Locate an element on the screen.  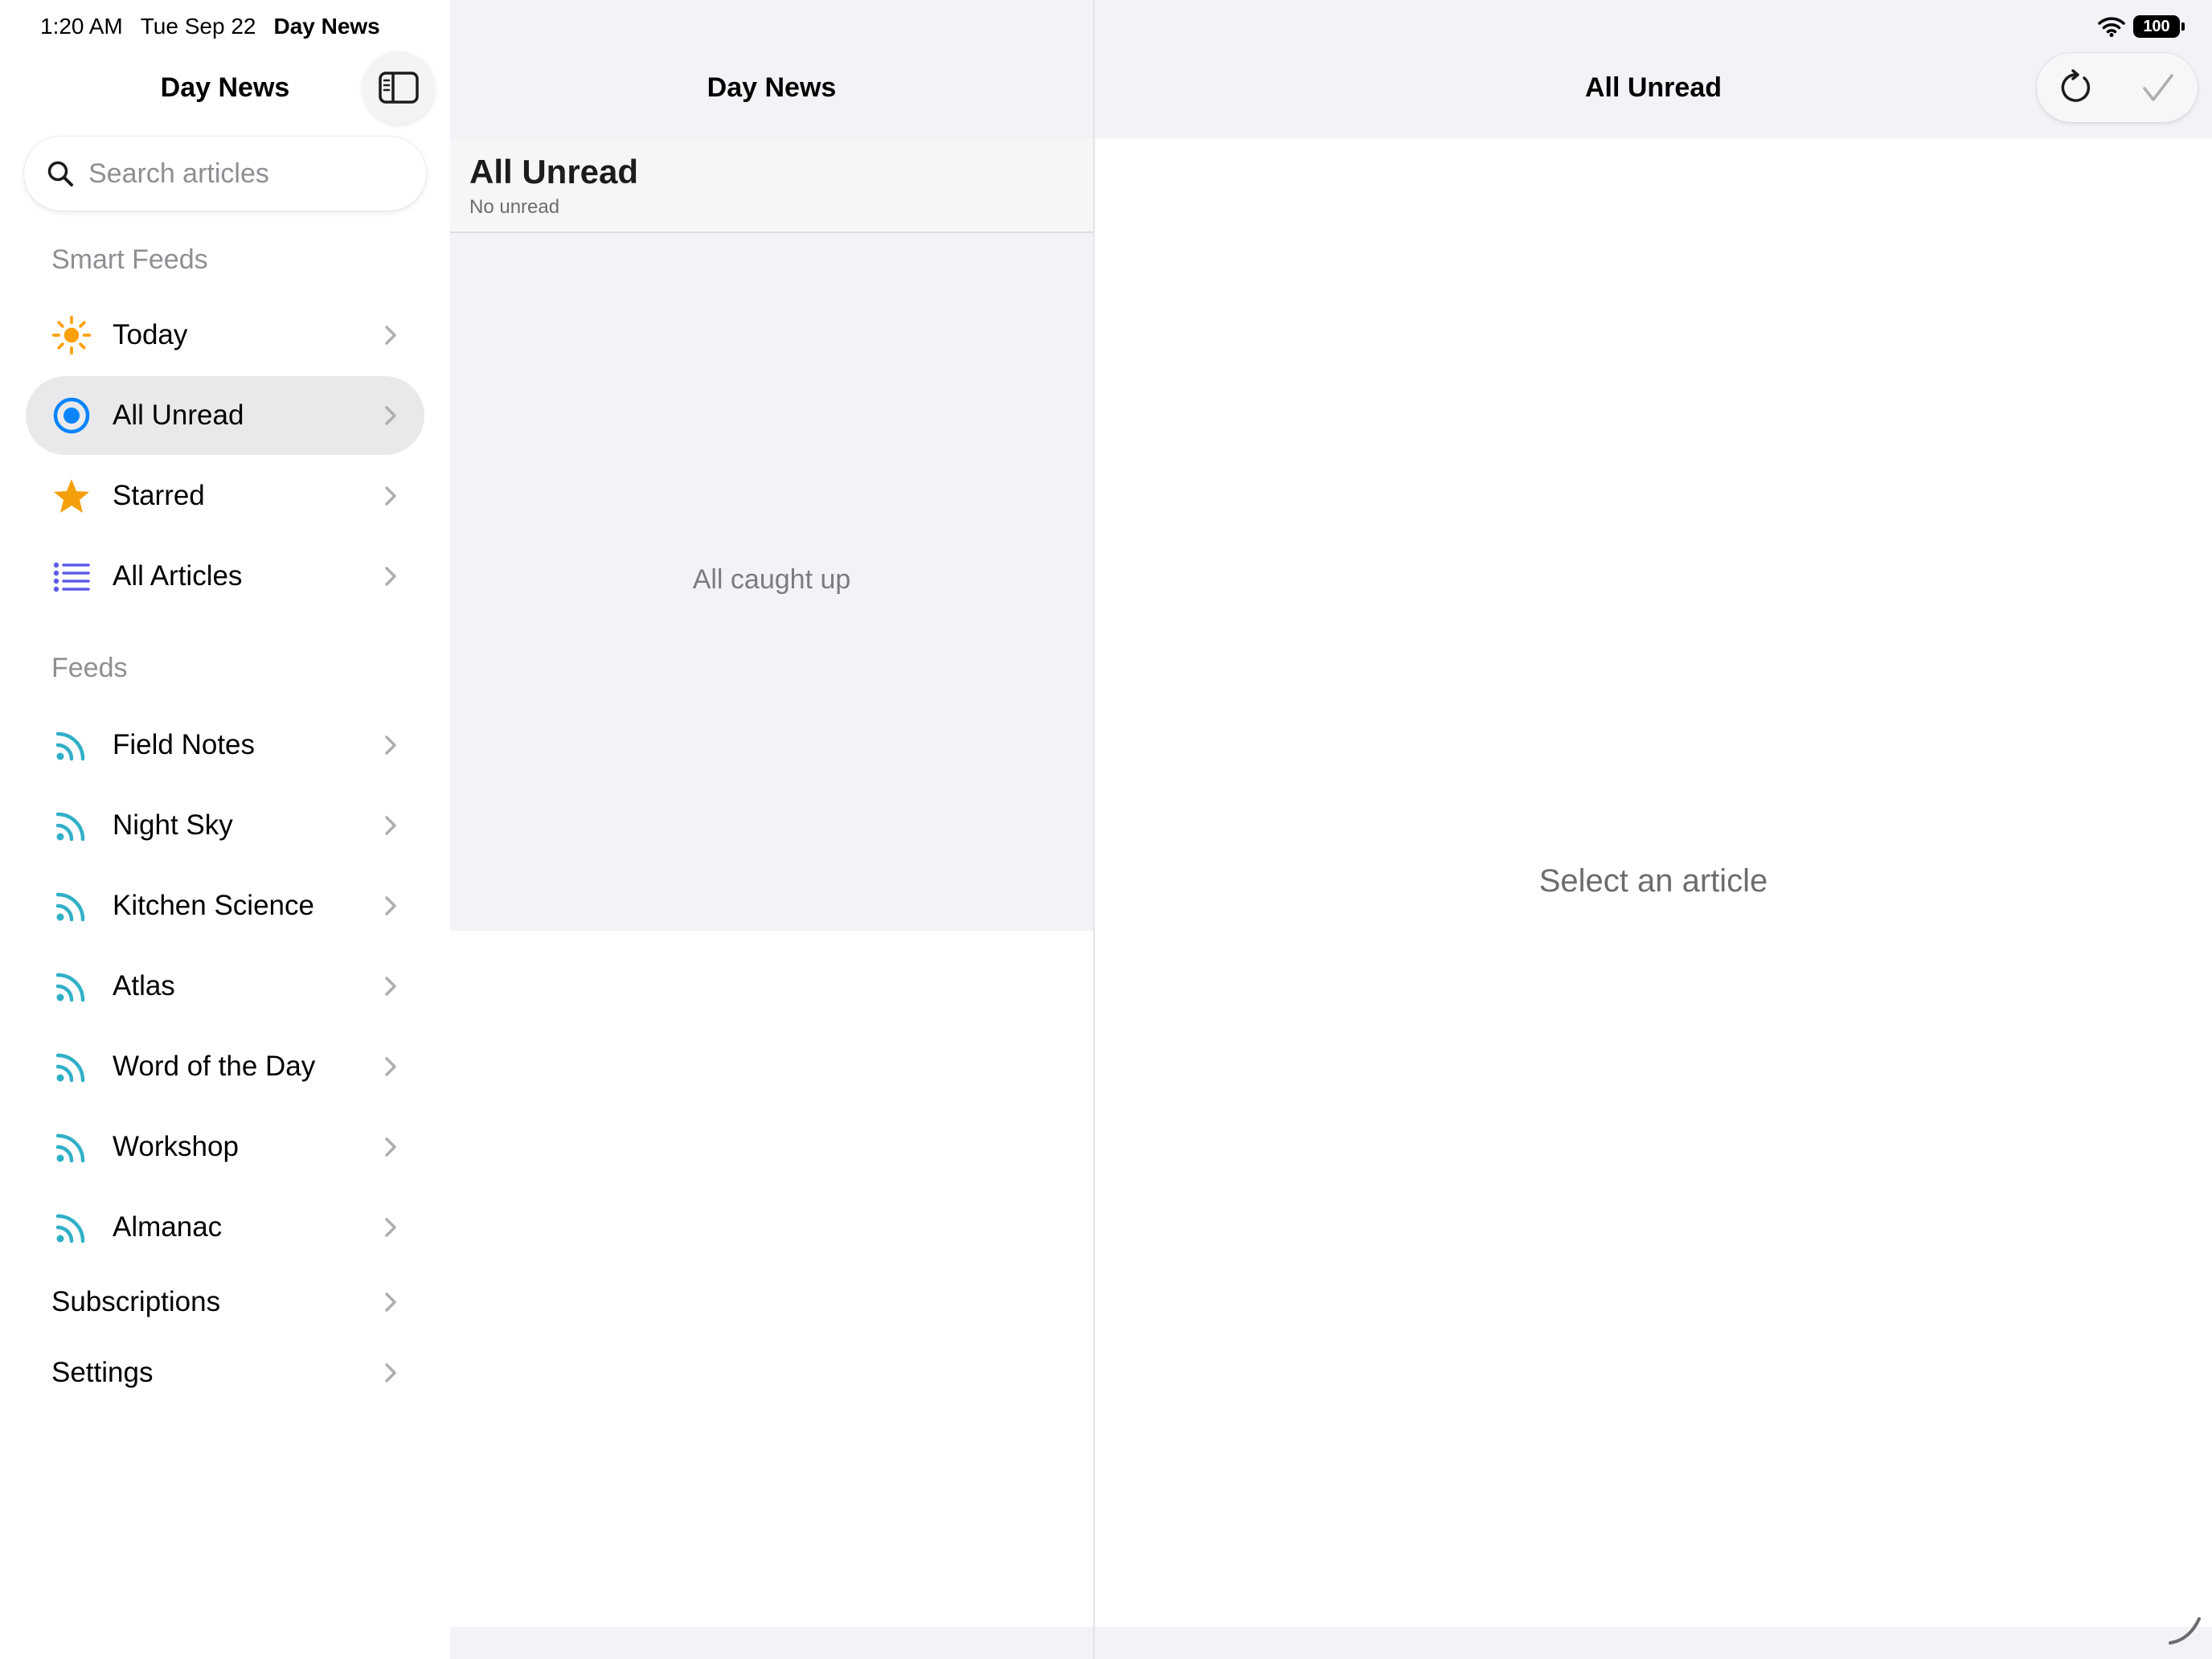
status-bar-left: 1:20 AM Tue Sep 22 Day News is located at coordinates (210, 26).